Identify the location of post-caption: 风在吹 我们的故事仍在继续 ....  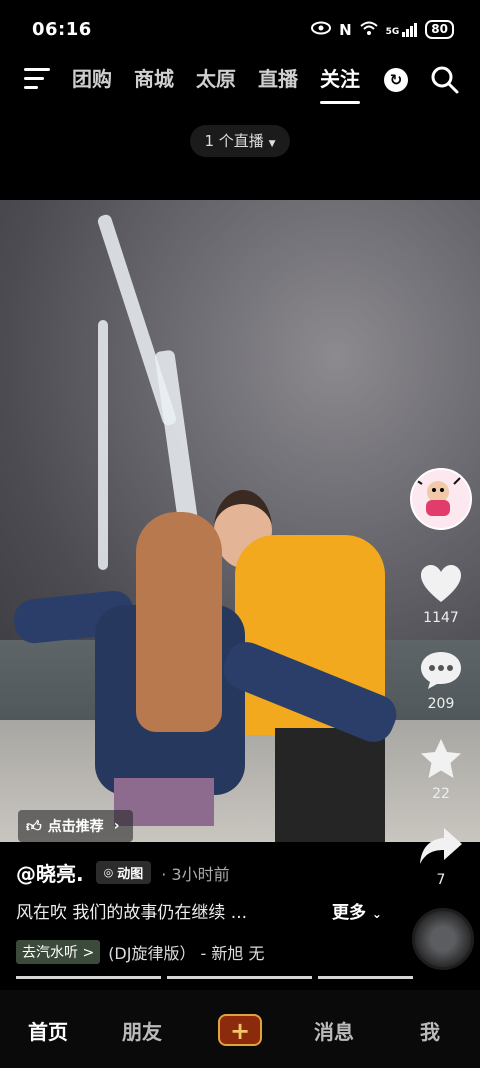
(132, 913).